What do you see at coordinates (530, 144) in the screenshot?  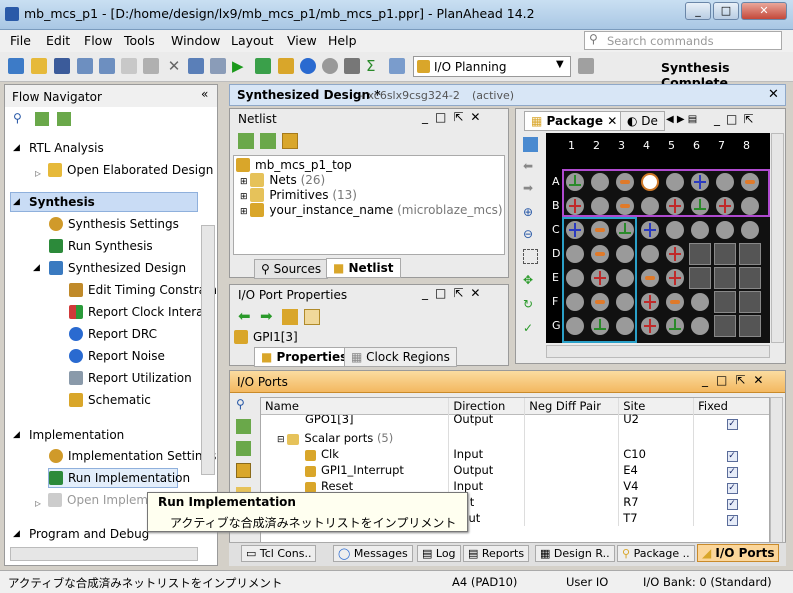 I see `zoom-fit-icon` at bounding box center [530, 144].